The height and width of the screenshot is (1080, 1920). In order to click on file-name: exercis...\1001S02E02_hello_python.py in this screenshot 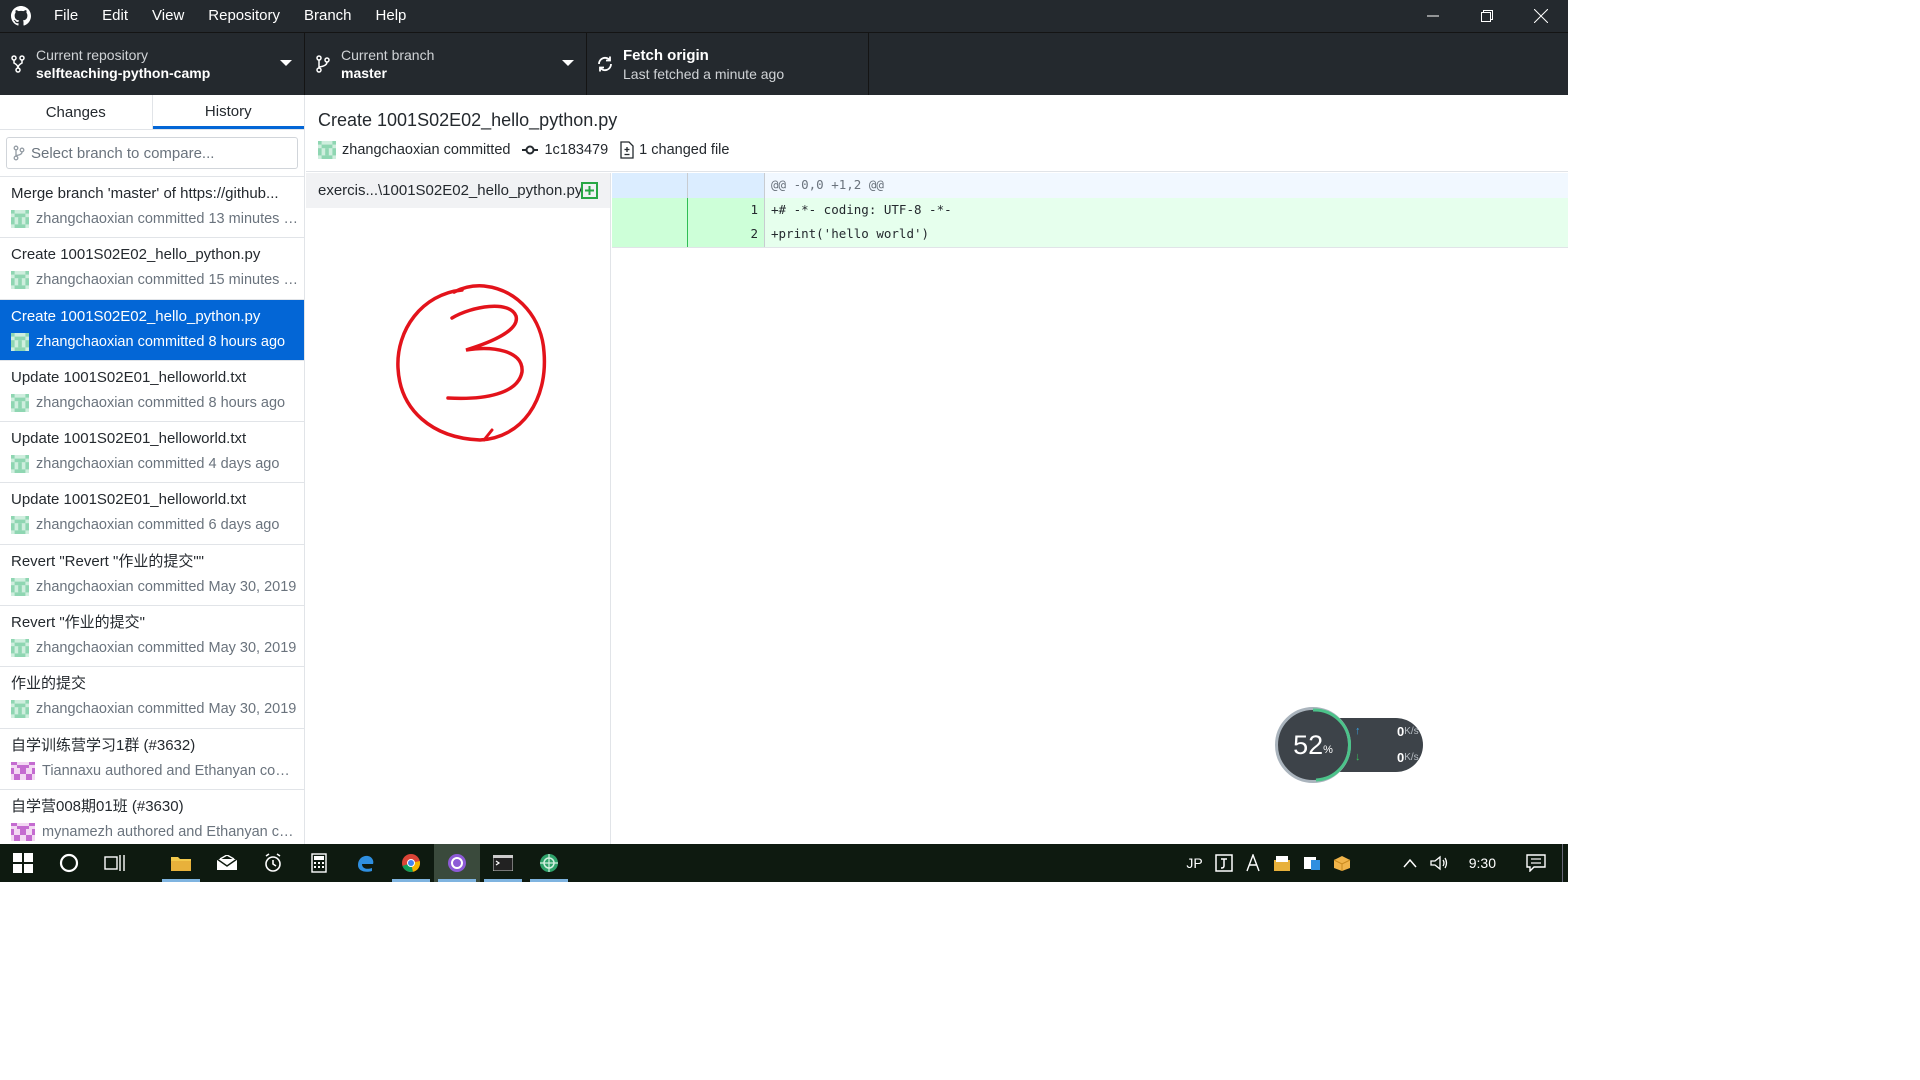, I will do `click(450, 190)`.